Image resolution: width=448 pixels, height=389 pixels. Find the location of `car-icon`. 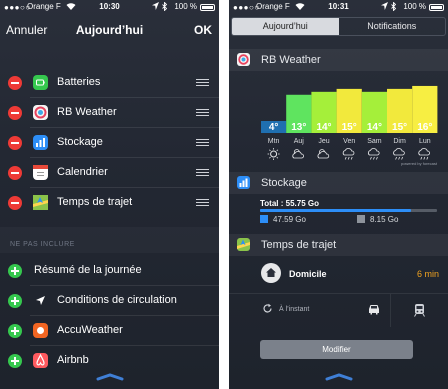

car-icon is located at coordinates (374, 309).